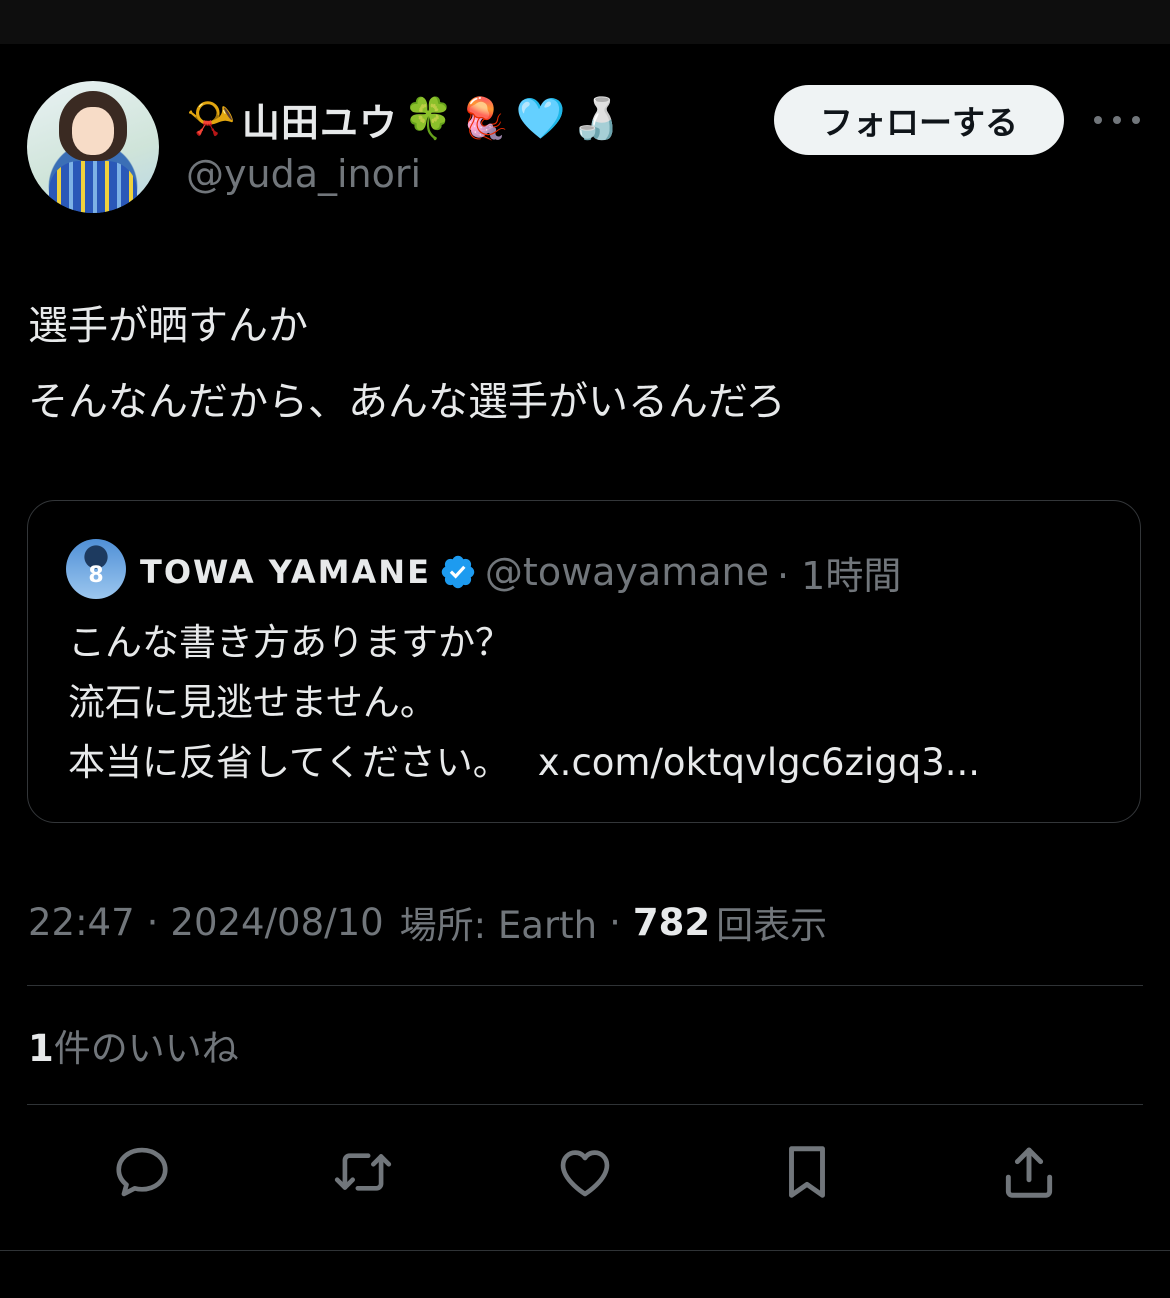 The width and height of the screenshot is (1170, 1298). I want to click on author-name-row: 📯 山田ユウ 🍀 🪼 🩵 🍶, so click(403, 119).